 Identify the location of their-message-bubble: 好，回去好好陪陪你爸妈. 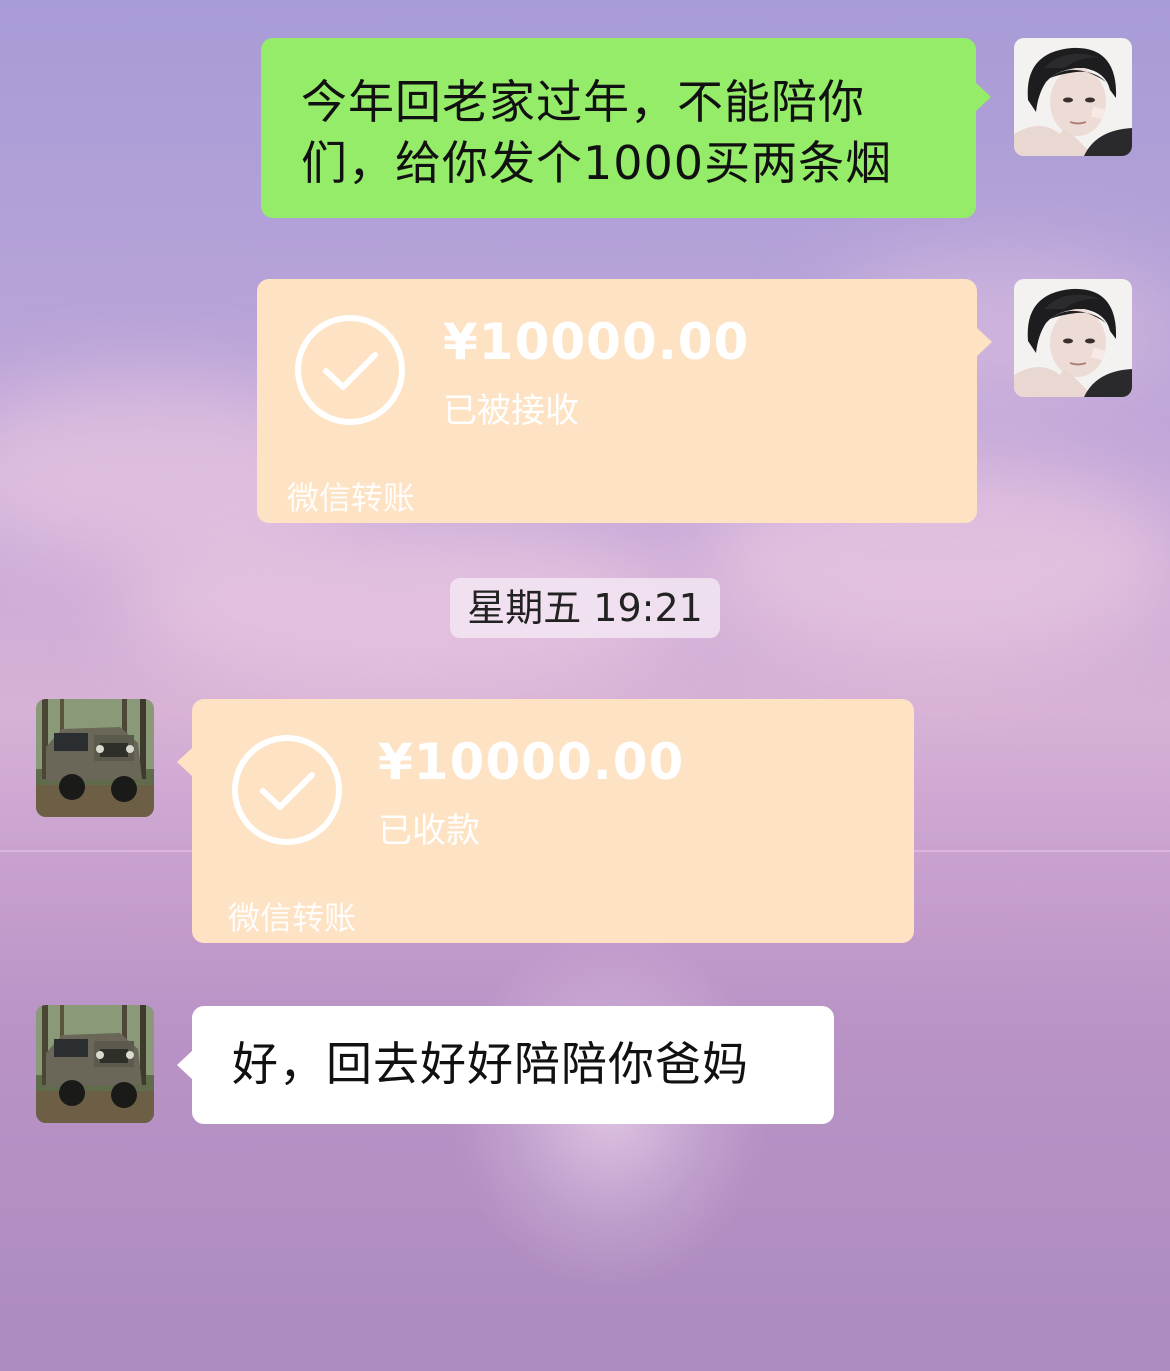
(505, 1065).